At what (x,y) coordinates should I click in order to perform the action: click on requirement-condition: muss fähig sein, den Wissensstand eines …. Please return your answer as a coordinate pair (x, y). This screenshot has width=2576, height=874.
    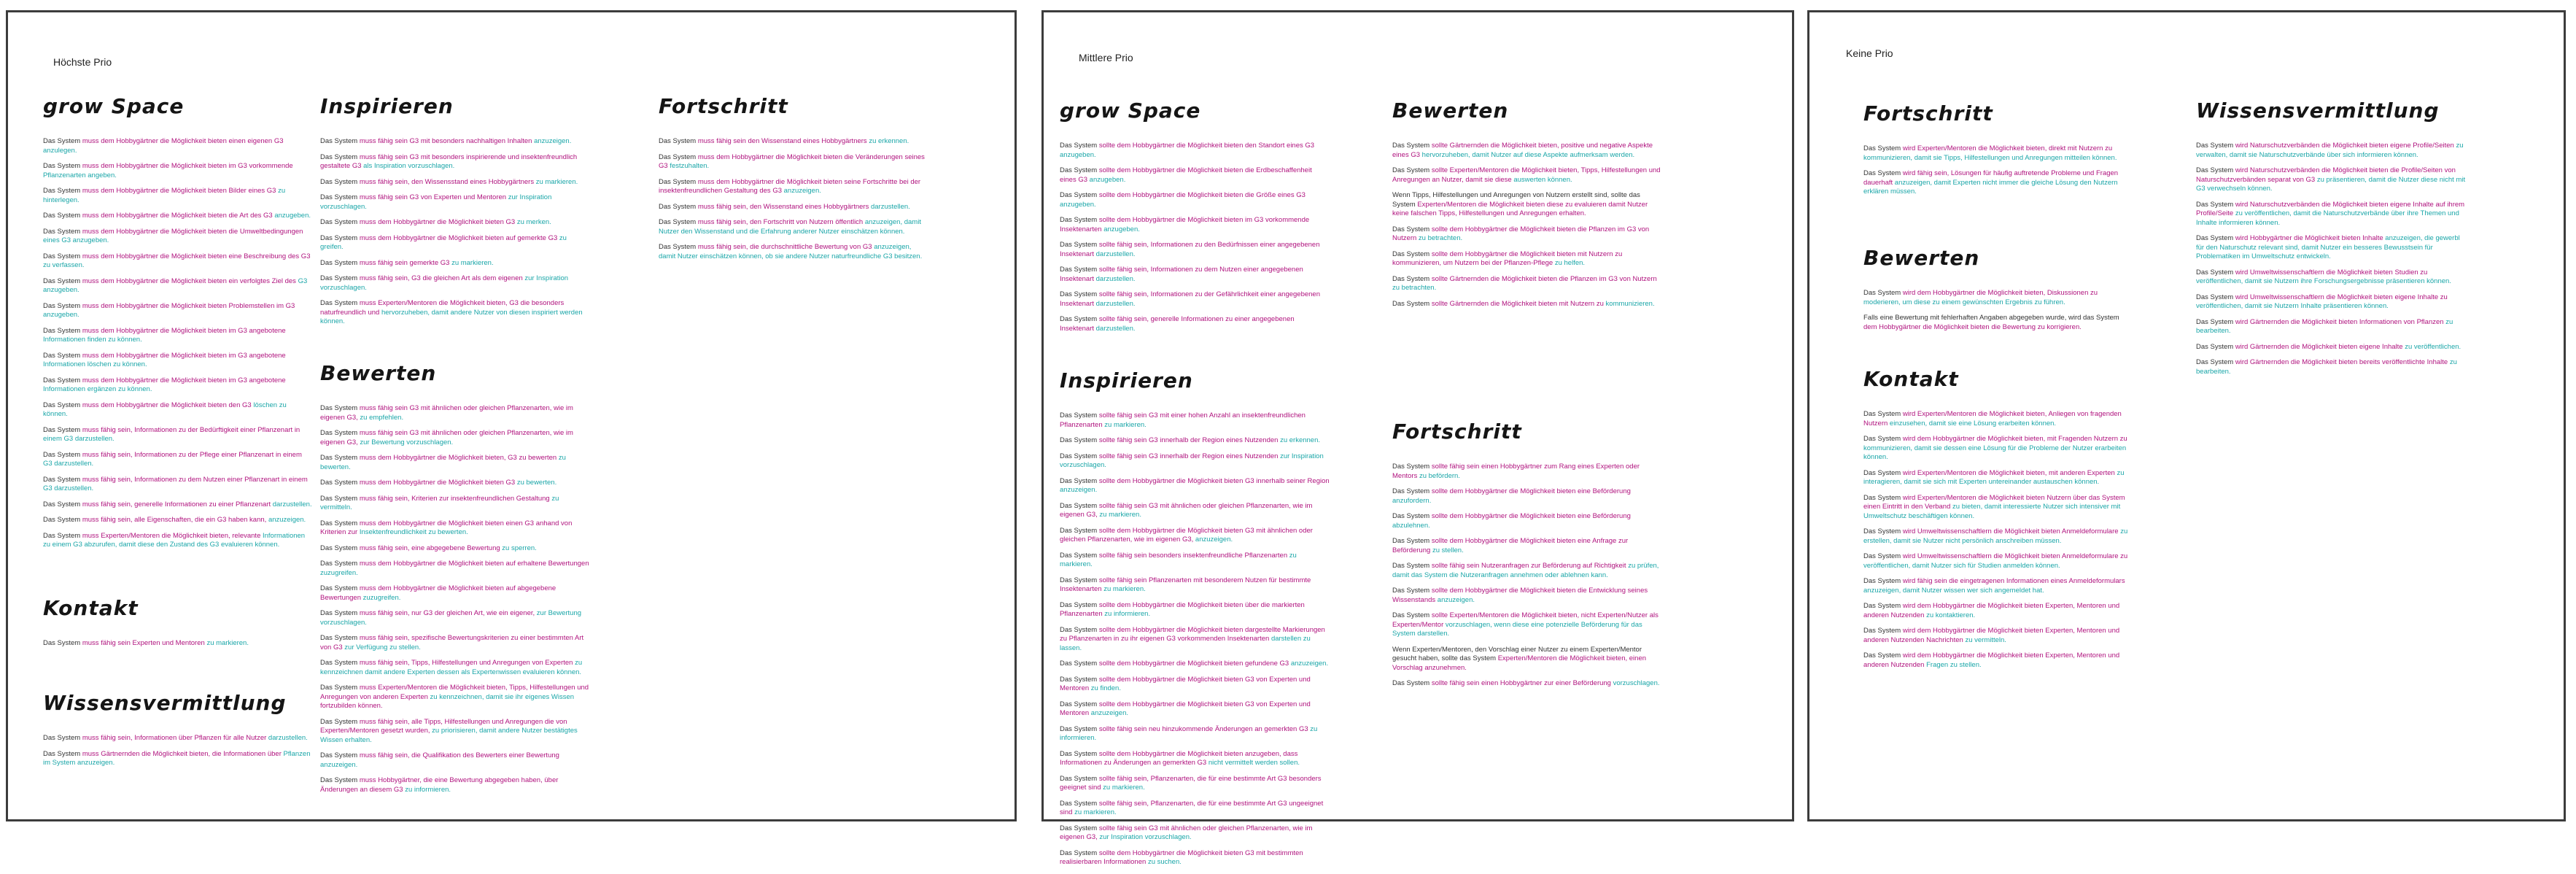
    Looking at the image, I should click on (447, 181).